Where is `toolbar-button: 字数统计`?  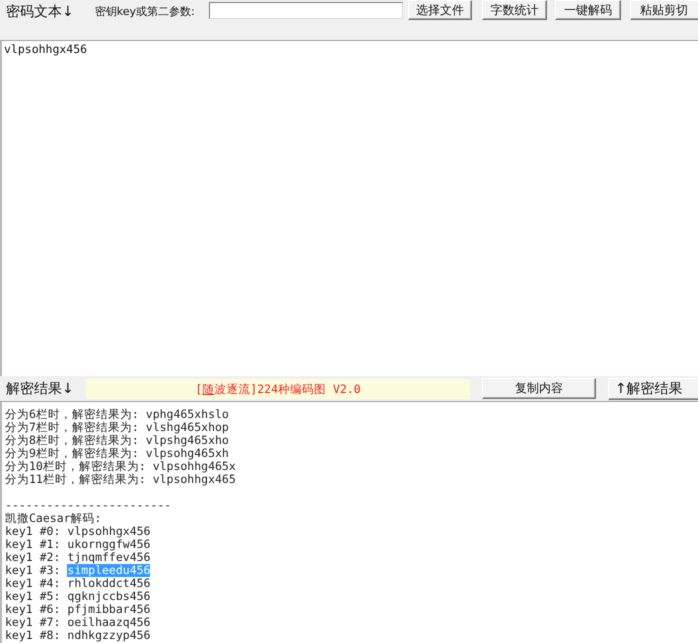
toolbar-button: 字数统计 is located at coordinates (515, 10).